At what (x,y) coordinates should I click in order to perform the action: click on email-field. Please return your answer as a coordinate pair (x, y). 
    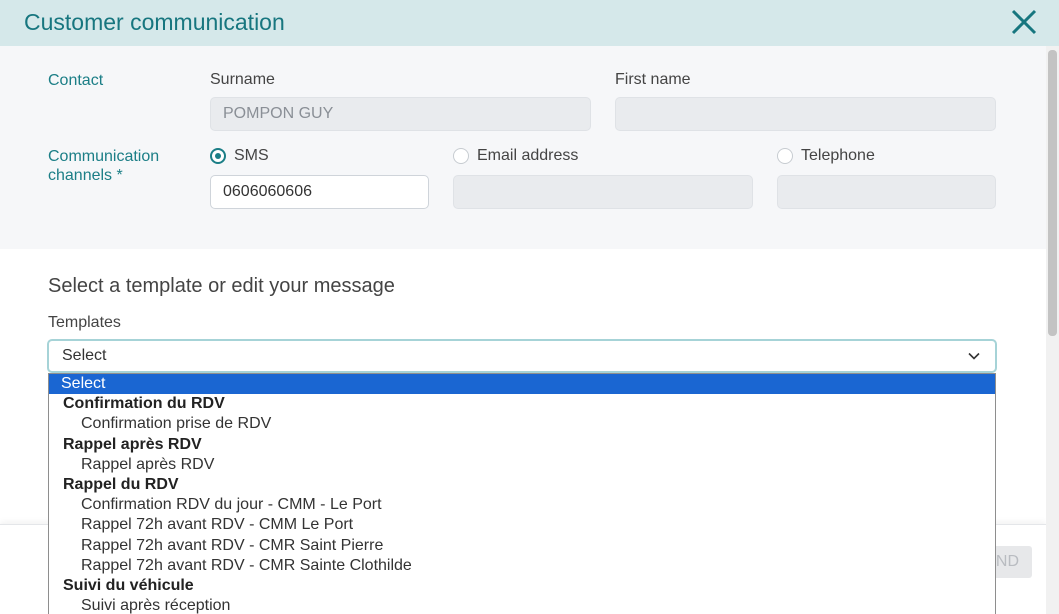
    Looking at the image, I should click on (603, 192).